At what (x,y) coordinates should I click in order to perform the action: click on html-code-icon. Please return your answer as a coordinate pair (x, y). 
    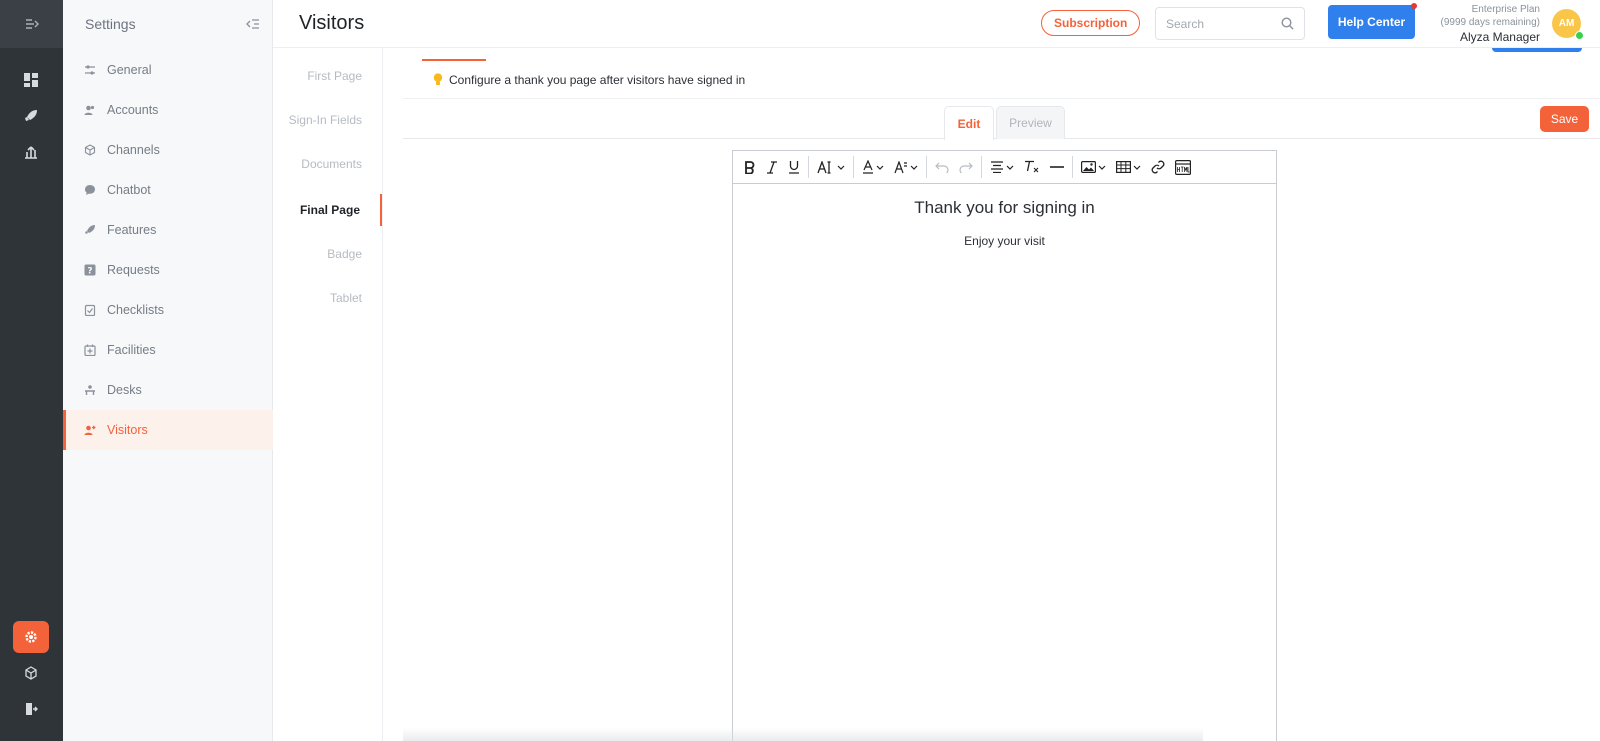
    Looking at the image, I should click on (1183, 167).